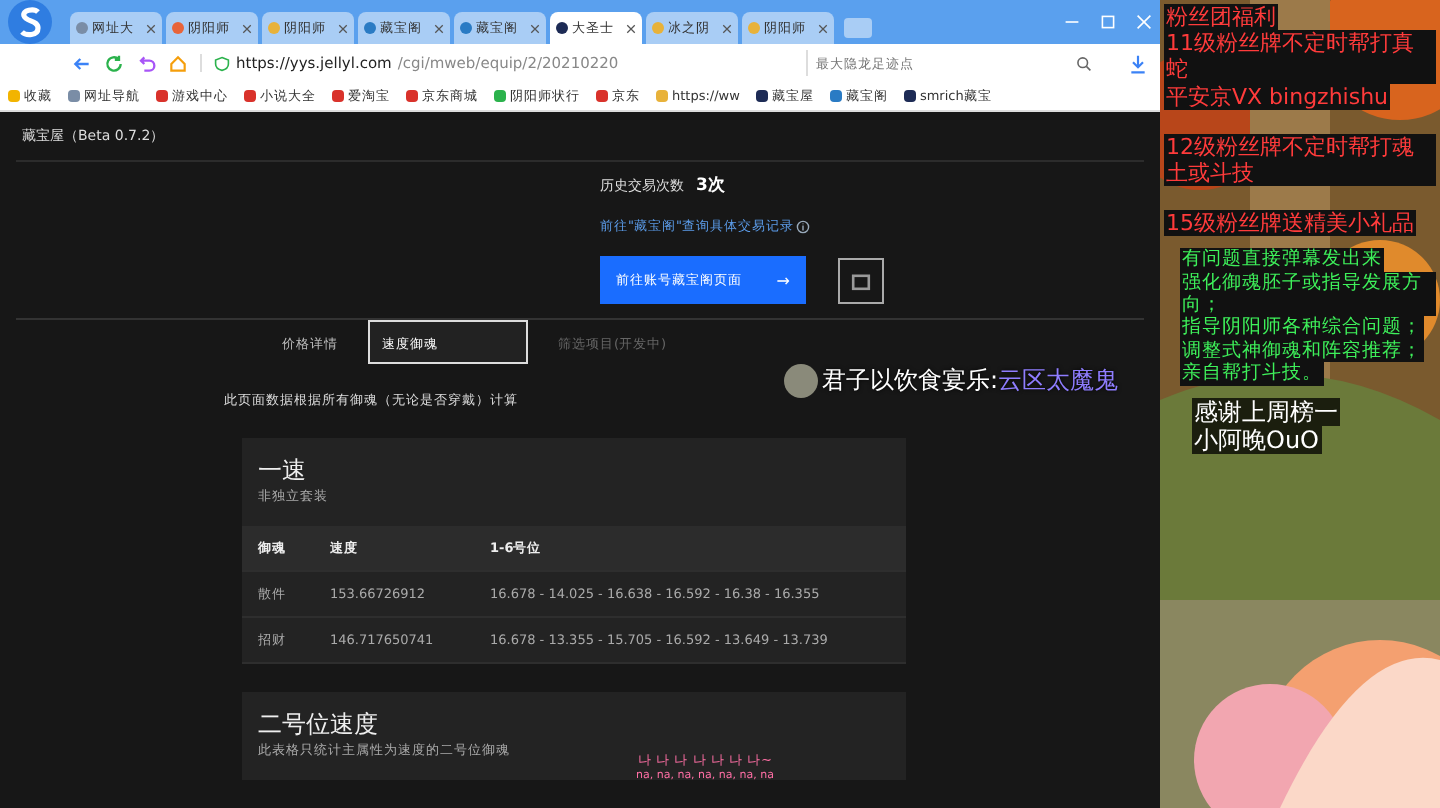  Describe the element at coordinates (222, 63) in the screenshot. I see `shield-icon` at that location.